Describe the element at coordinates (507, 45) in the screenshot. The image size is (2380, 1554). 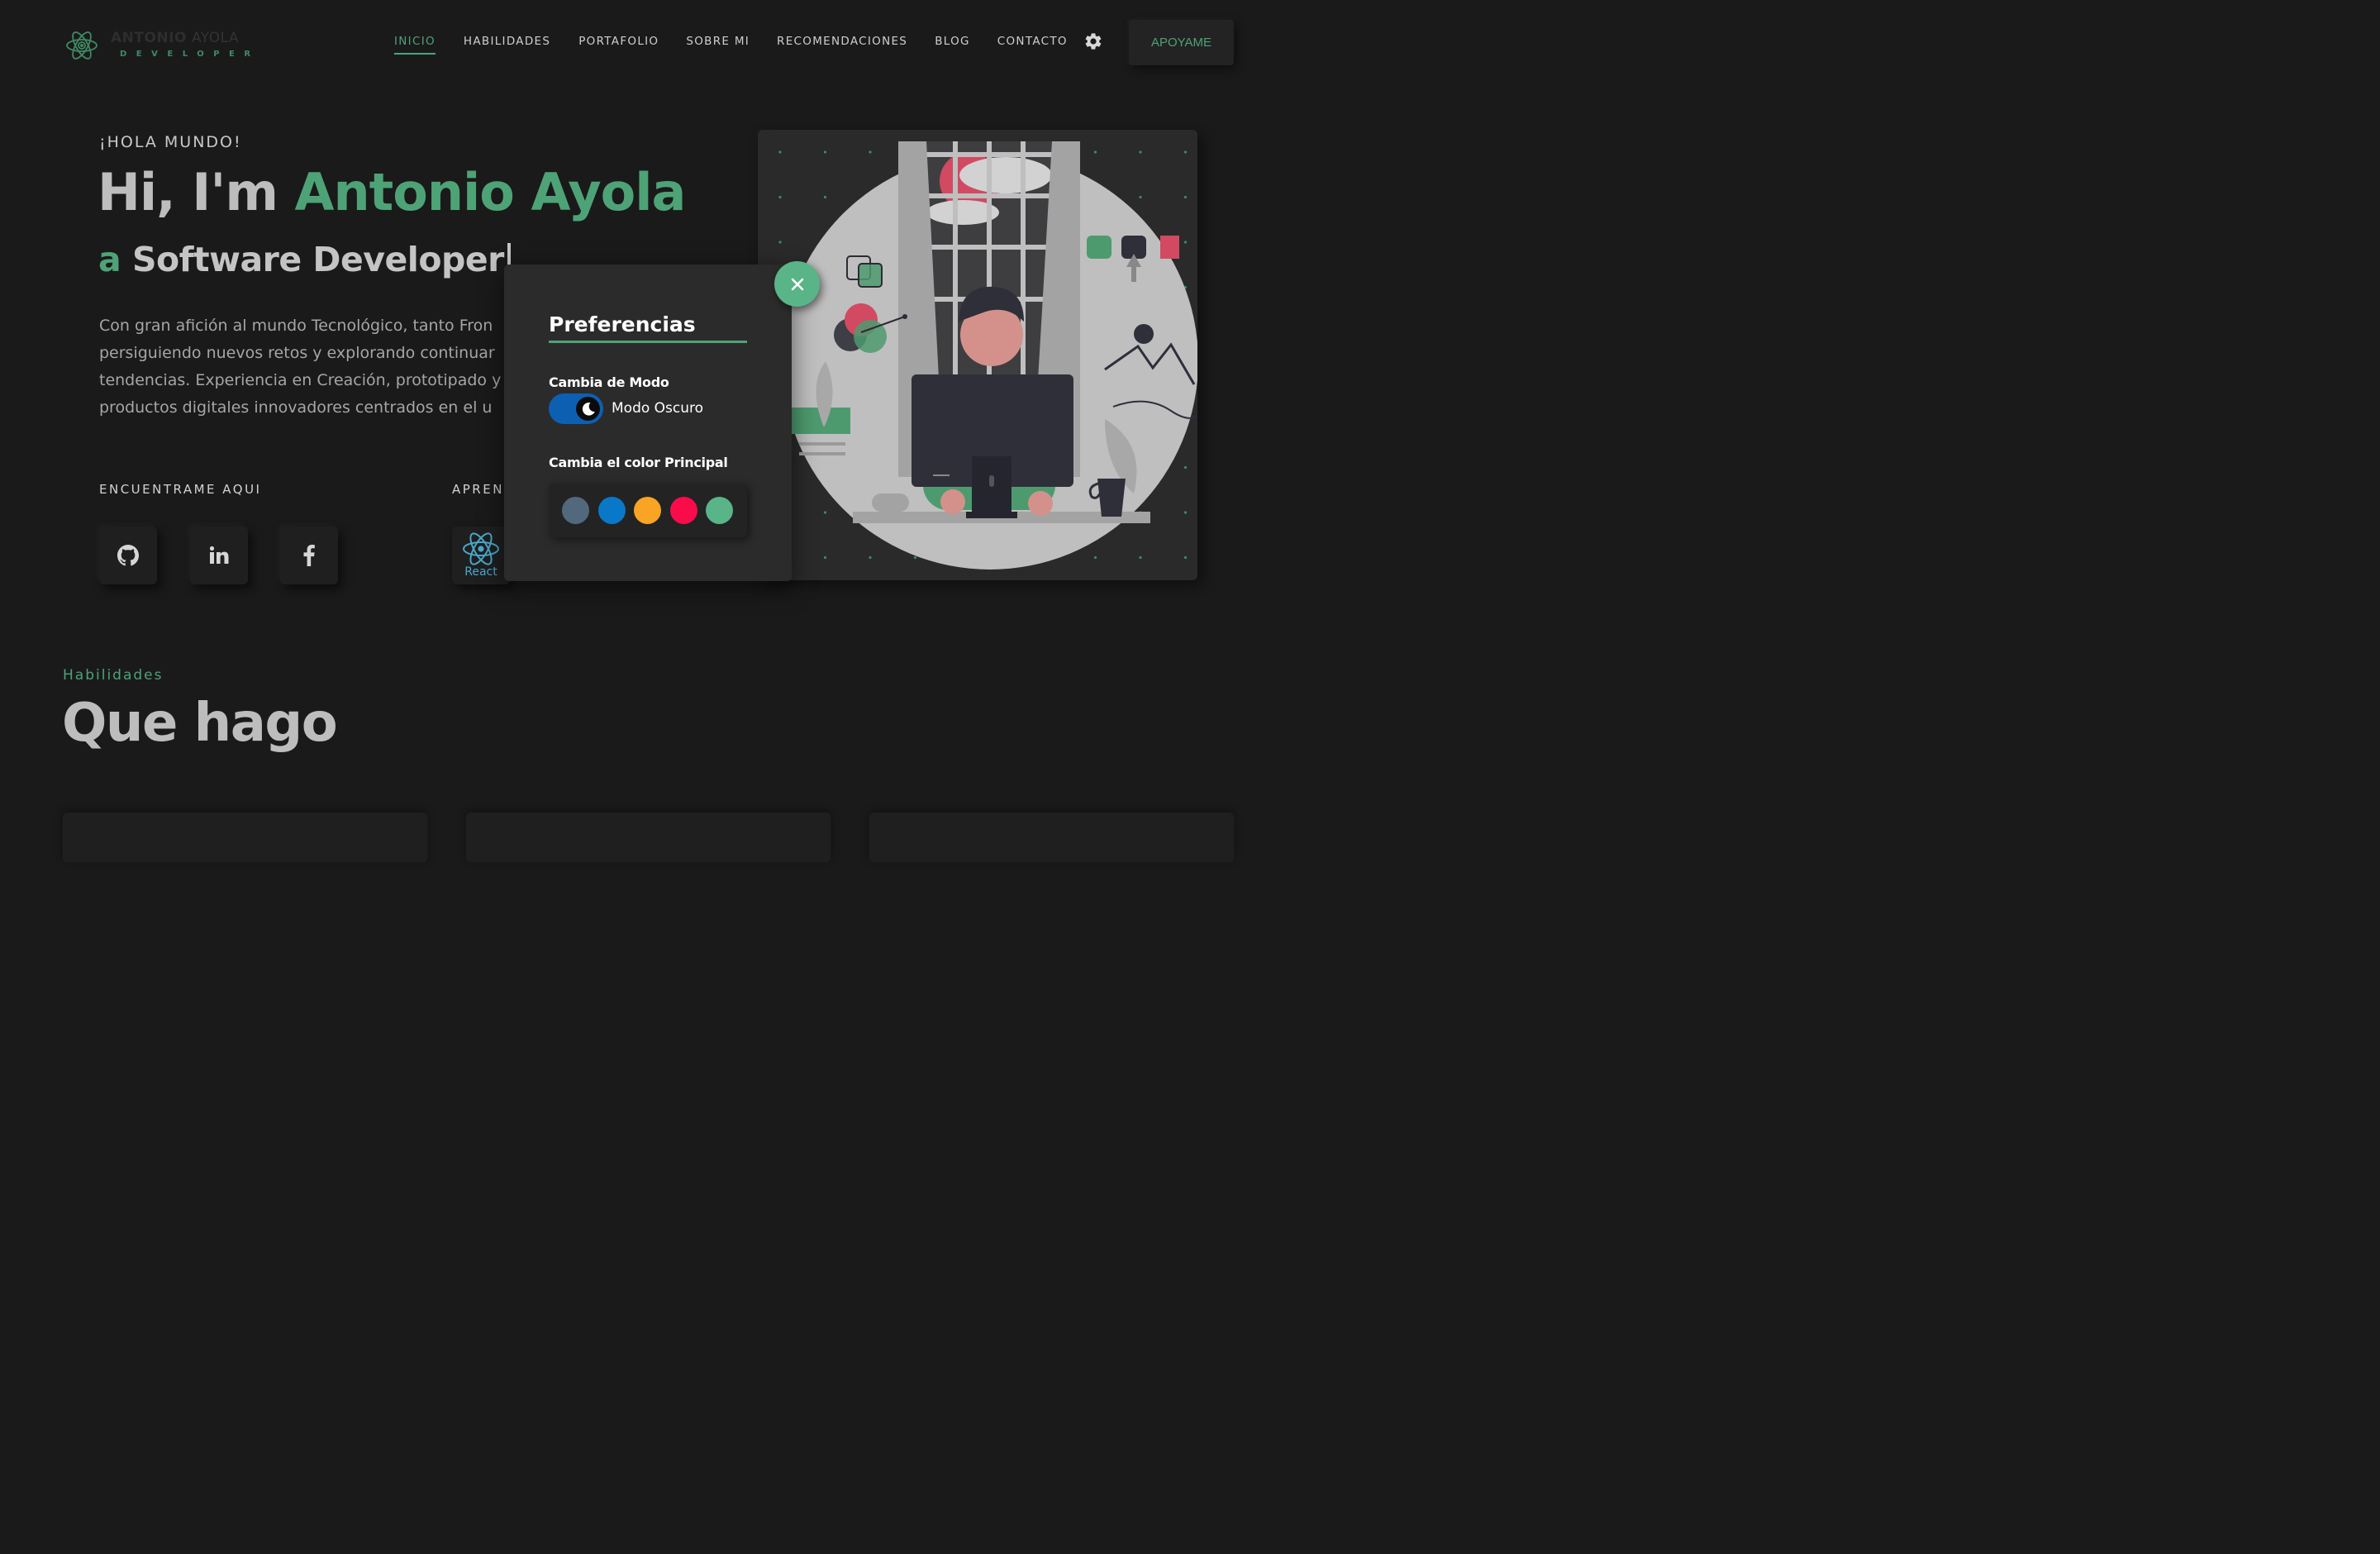
I see `nav-link-habilidades: HABILIDADES` at that location.